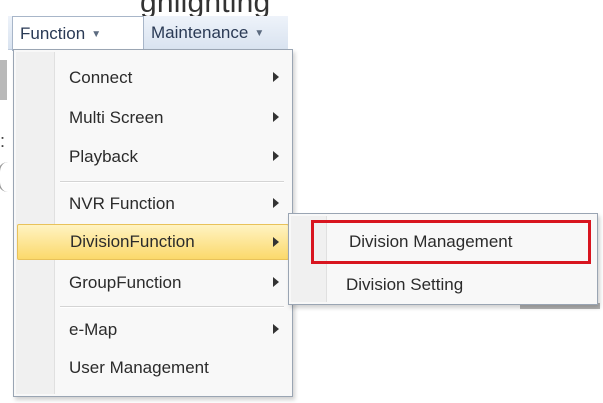 The height and width of the screenshot is (403, 603). I want to click on menu-item-division-function: DivisionFunction, so click(153, 242).